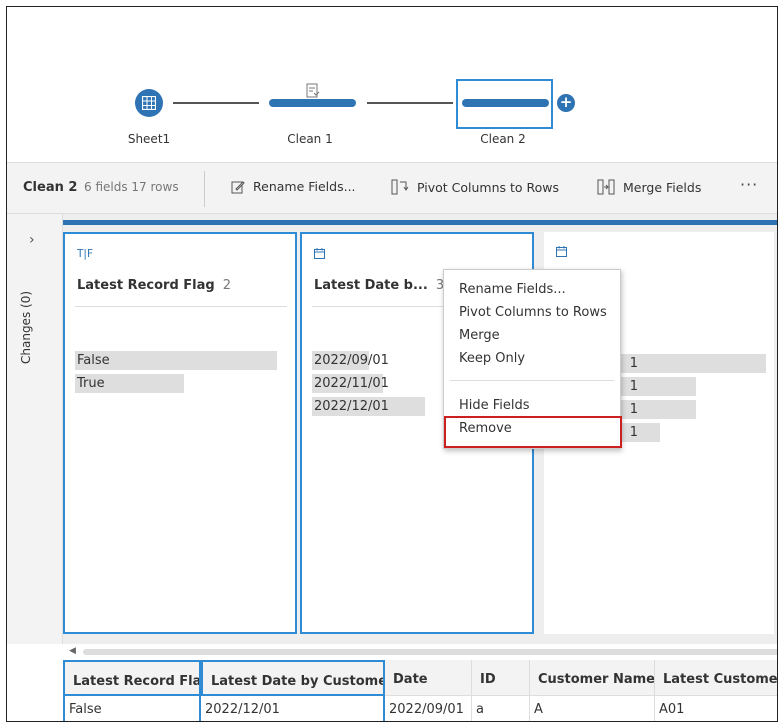 Image resolution: width=783 pixels, height=728 pixels. I want to click on node-label-clean1: Clean 1, so click(310, 139).